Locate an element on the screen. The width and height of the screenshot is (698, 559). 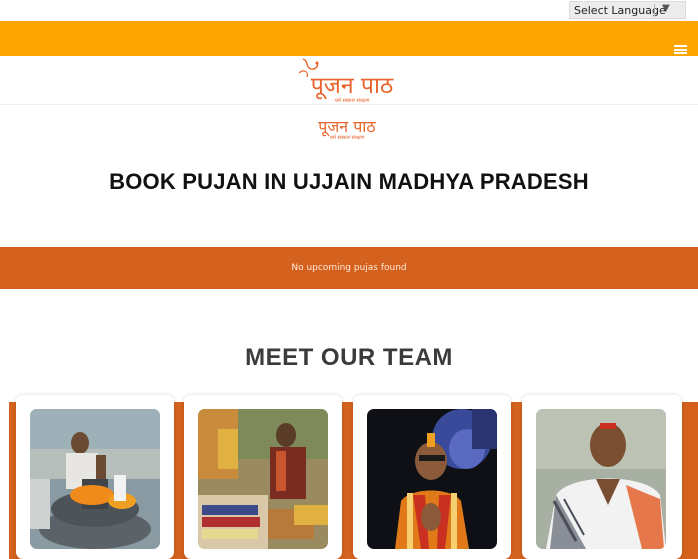
dropdown-arrow-icon: ▼ is located at coordinates (666, 8).